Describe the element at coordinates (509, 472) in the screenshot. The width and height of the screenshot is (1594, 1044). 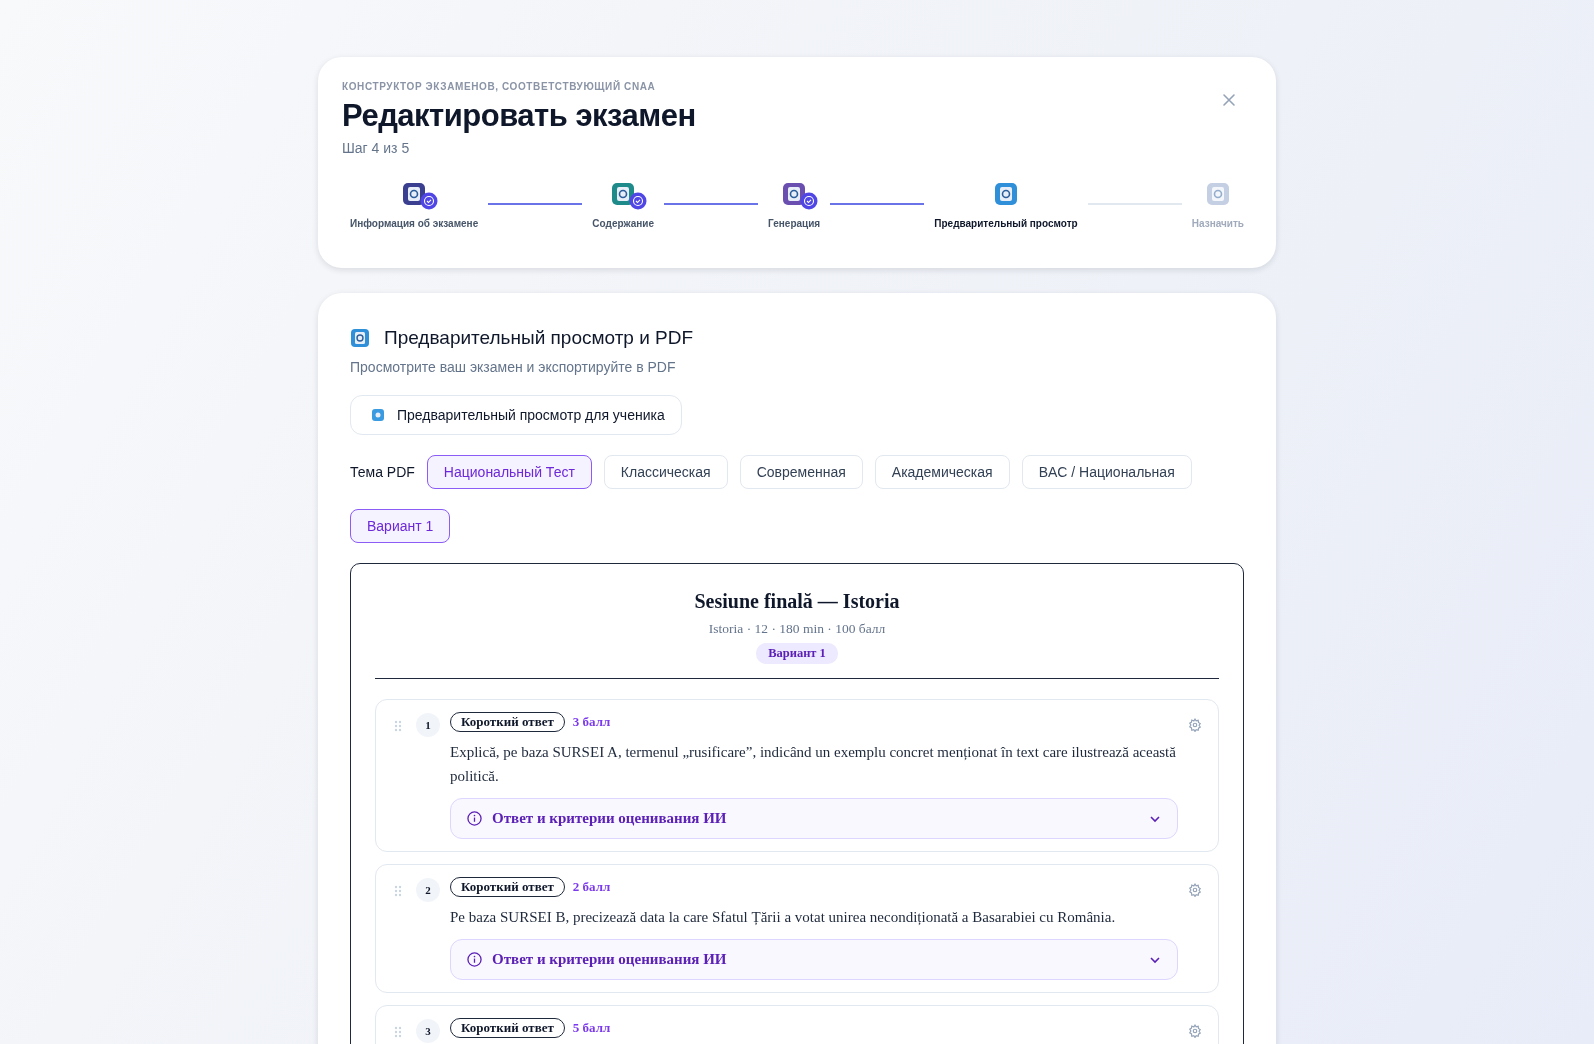
I see `theme-option: Национальный Тест` at that location.